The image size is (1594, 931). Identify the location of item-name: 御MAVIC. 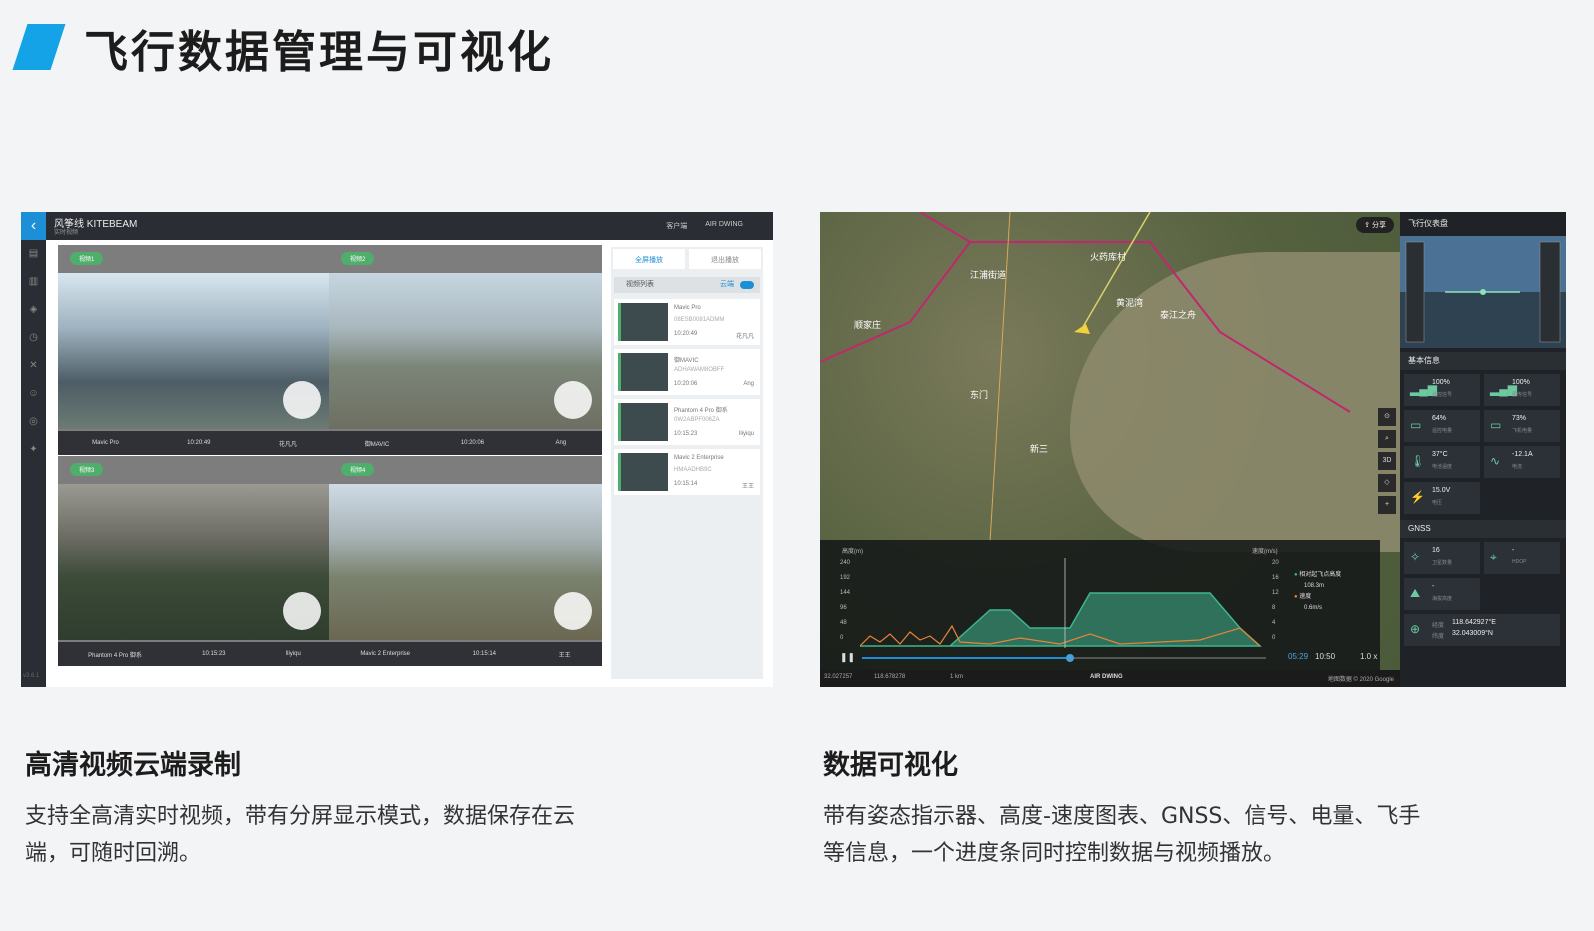
(686, 361).